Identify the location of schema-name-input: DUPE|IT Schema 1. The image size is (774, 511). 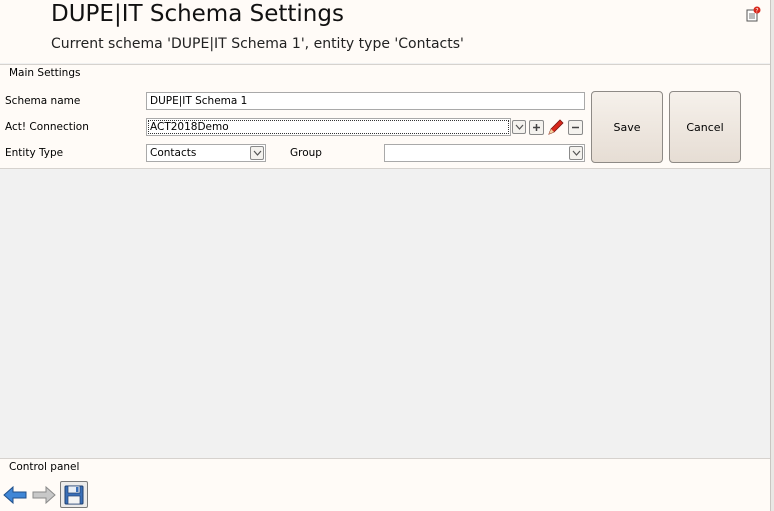
(365, 101).